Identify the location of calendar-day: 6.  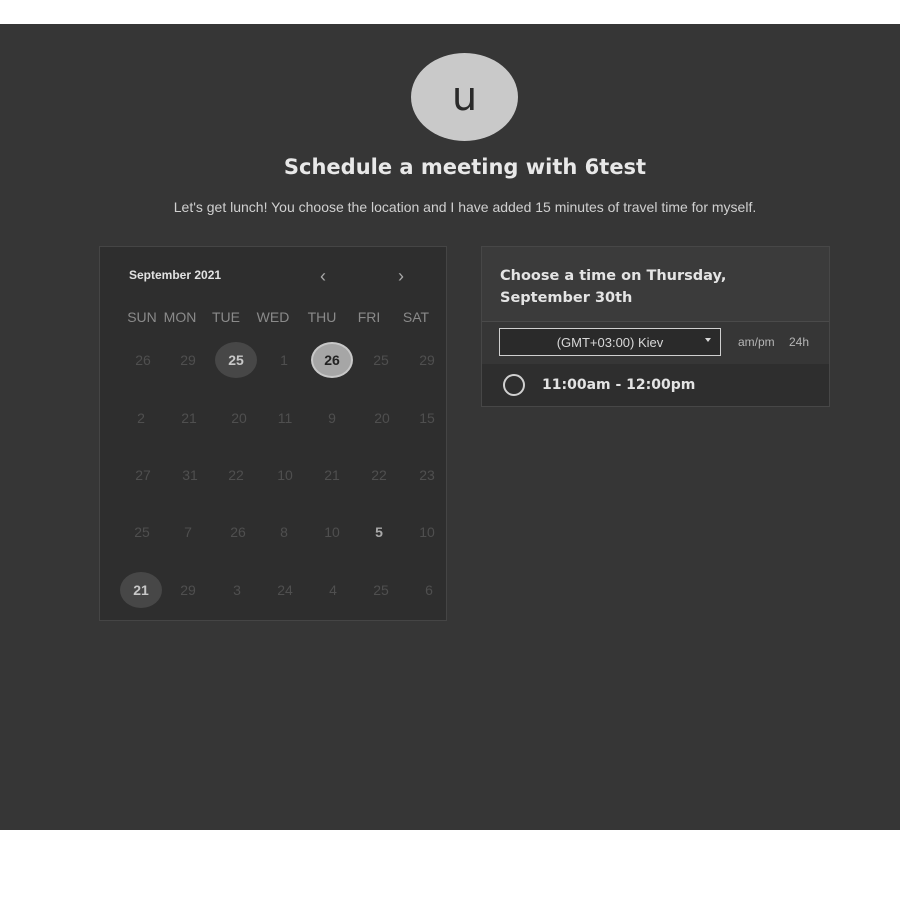
(429, 590).